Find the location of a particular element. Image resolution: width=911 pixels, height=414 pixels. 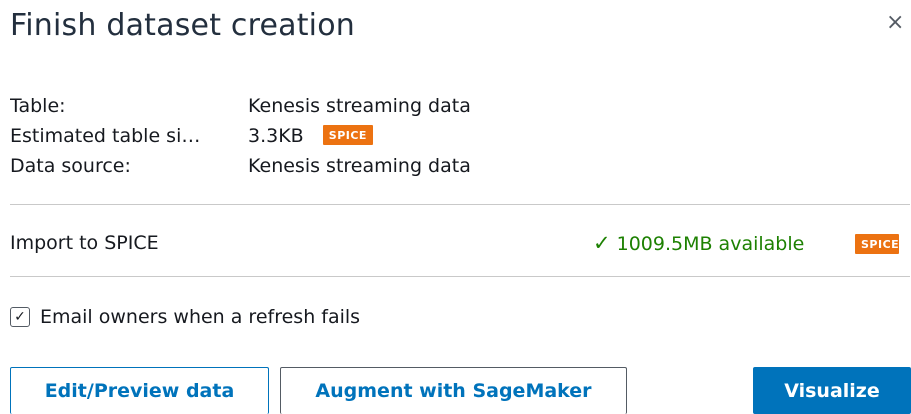

edit-preview-button: Edit/Preview data is located at coordinates (139, 390).